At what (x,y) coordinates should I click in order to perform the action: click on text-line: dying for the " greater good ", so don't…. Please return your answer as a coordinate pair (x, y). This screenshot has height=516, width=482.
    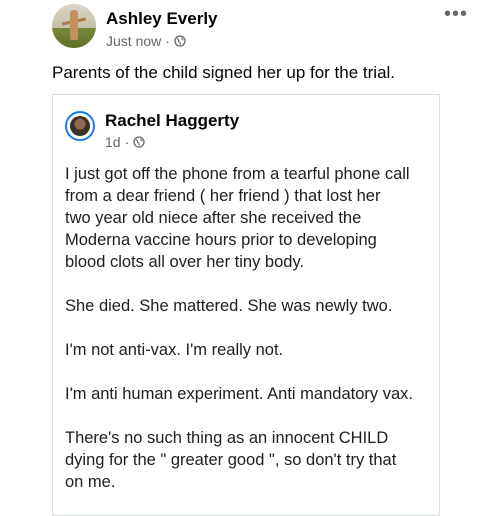
    Looking at the image, I should click on (231, 460).